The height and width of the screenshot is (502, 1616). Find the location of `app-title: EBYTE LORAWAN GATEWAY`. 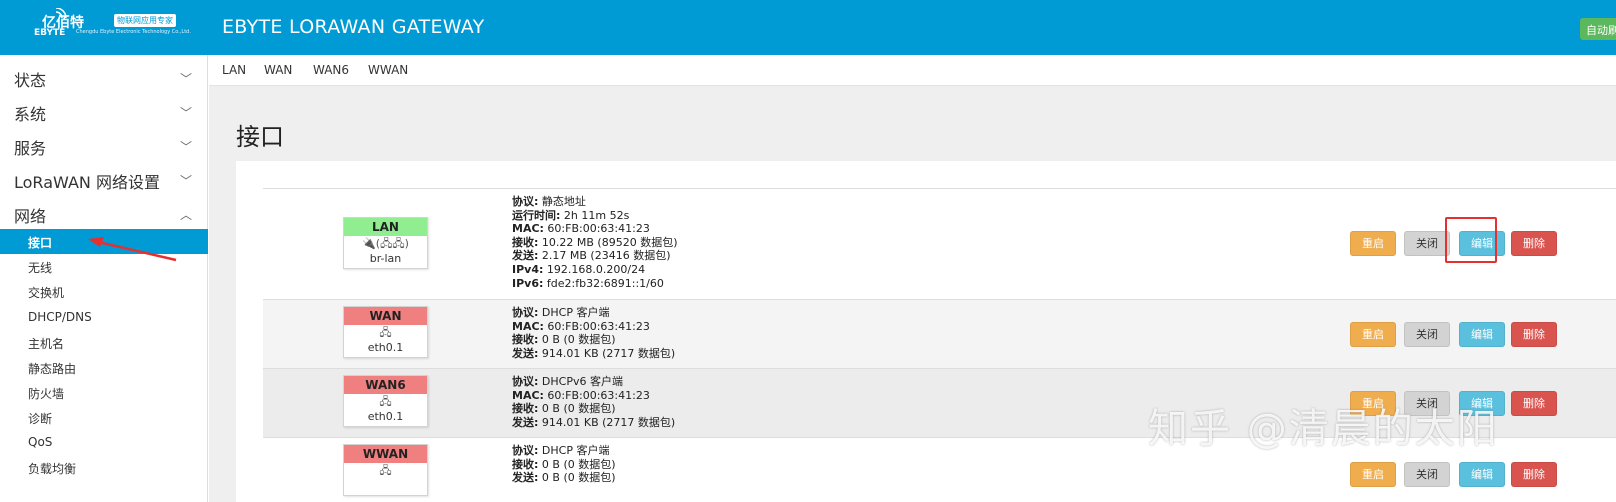

app-title: EBYTE LORAWAN GATEWAY is located at coordinates (353, 27).